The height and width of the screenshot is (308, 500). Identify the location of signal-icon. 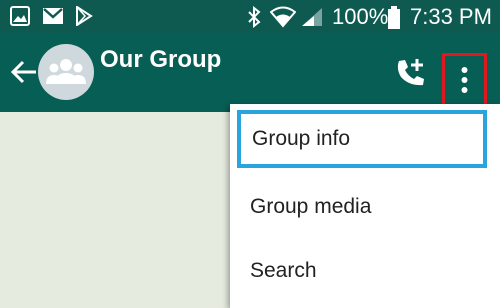
(312, 19).